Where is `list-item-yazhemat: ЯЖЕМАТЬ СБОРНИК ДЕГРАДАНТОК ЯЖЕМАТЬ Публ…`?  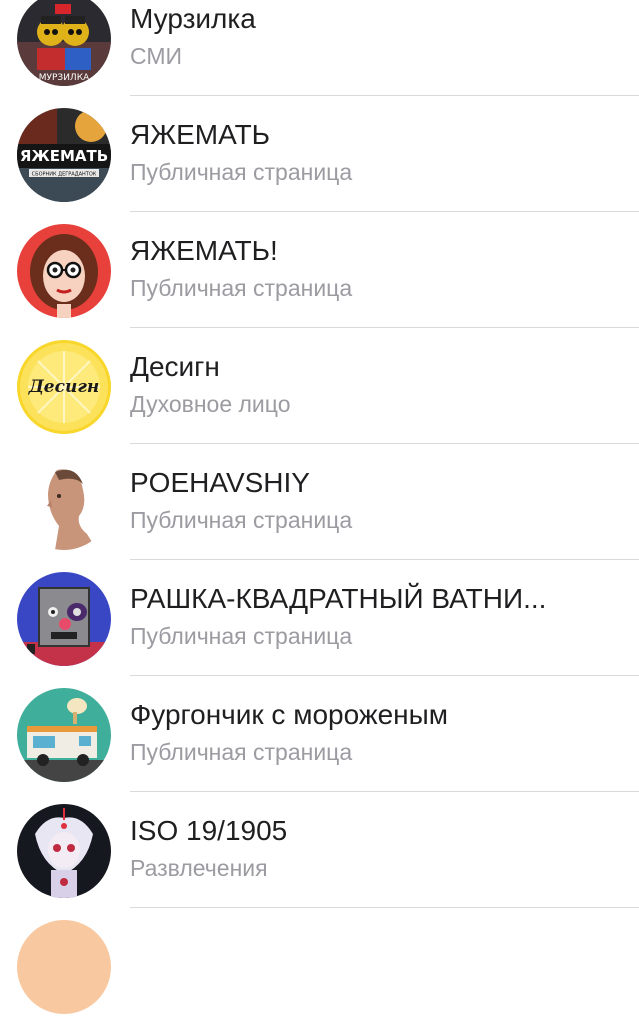
list-item-yazhemat: ЯЖЕМАТЬ СБОРНИК ДЕГРАДАНТОК ЯЖЕМАТЬ Публ… is located at coordinates (319, 154).